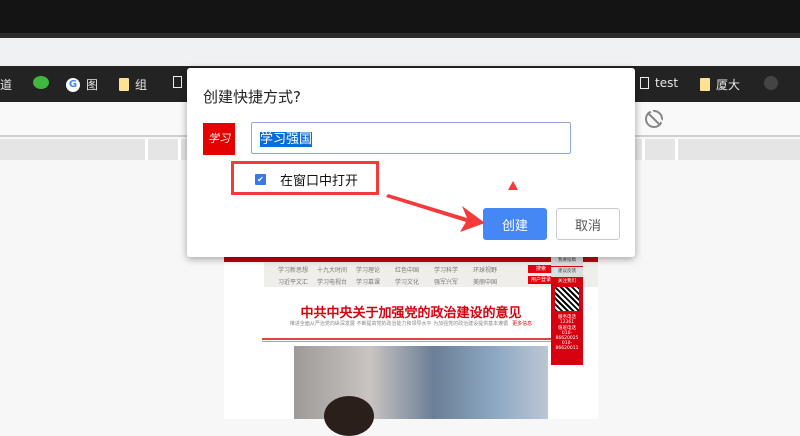  I want to click on create-button: 创建, so click(515, 224).